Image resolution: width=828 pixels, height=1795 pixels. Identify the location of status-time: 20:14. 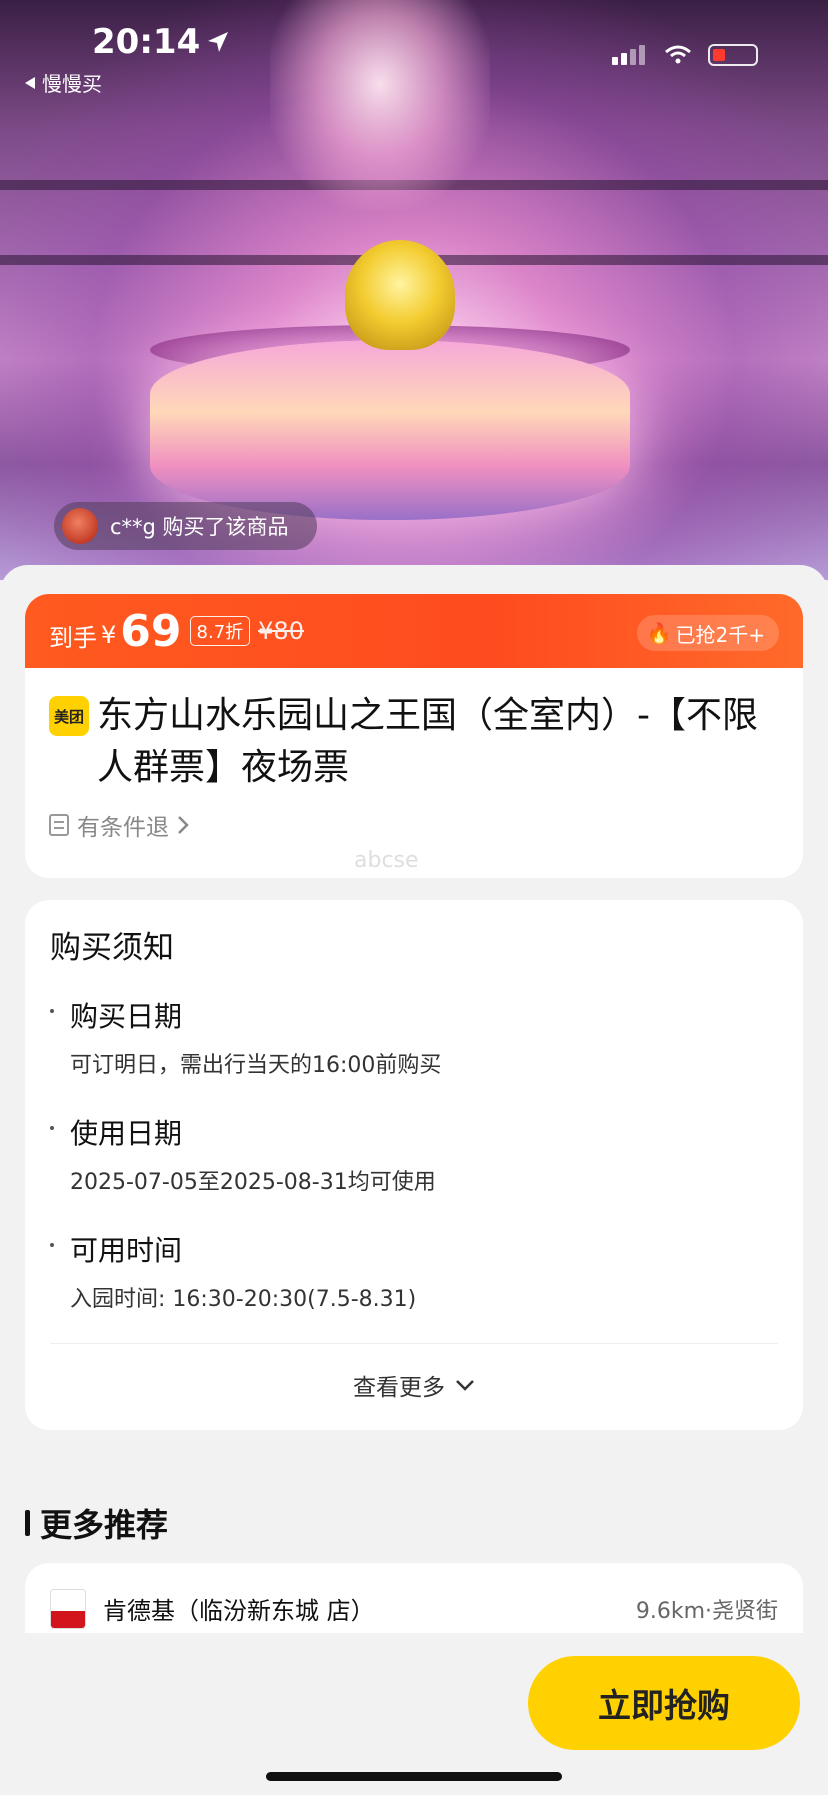
(161, 42).